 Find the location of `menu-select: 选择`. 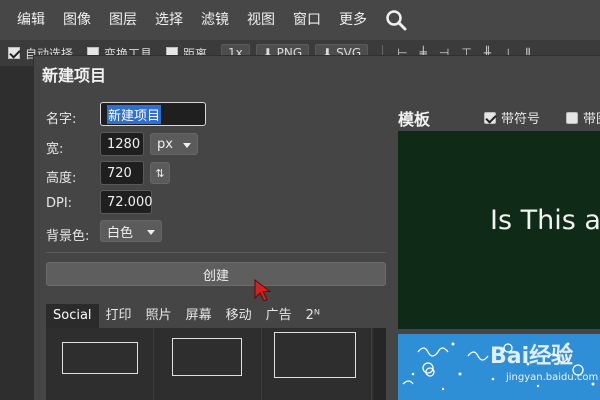

menu-select: 选择 is located at coordinates (169, 20).